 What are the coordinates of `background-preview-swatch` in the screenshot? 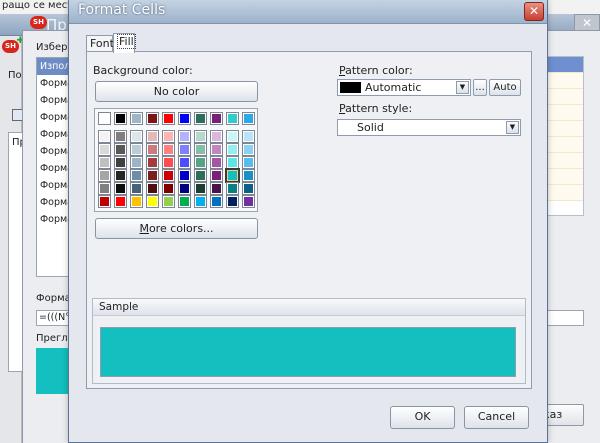 It's located at (54, 371).